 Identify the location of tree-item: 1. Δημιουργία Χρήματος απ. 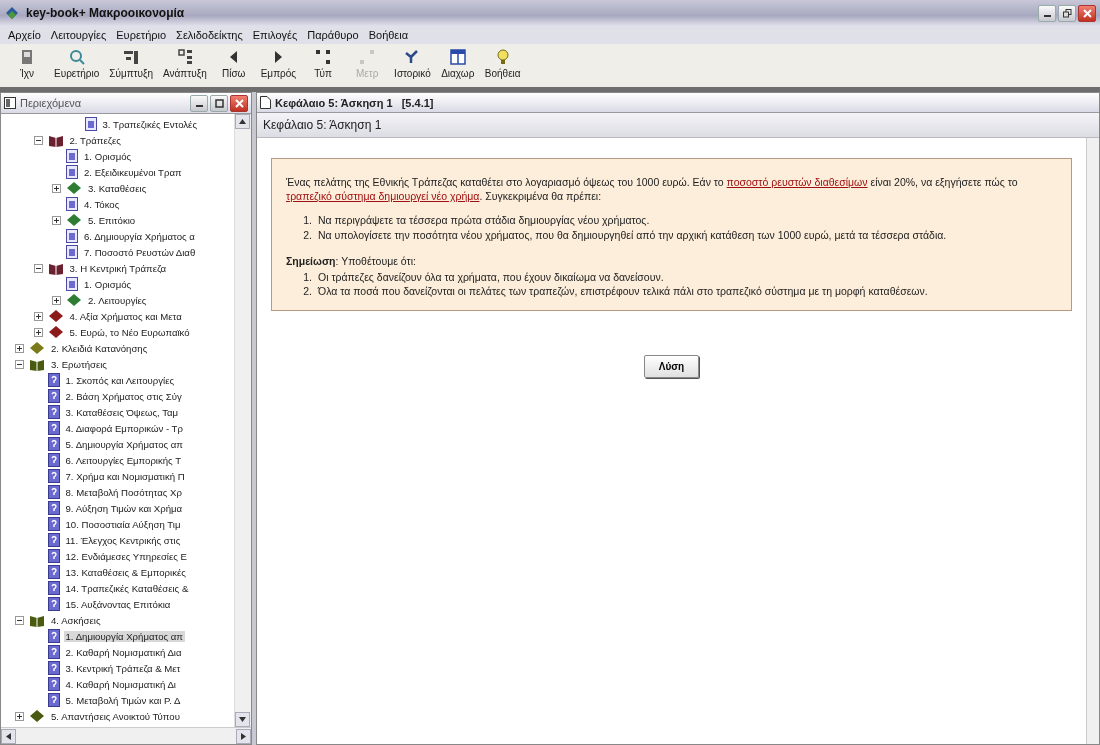
(124, 636).